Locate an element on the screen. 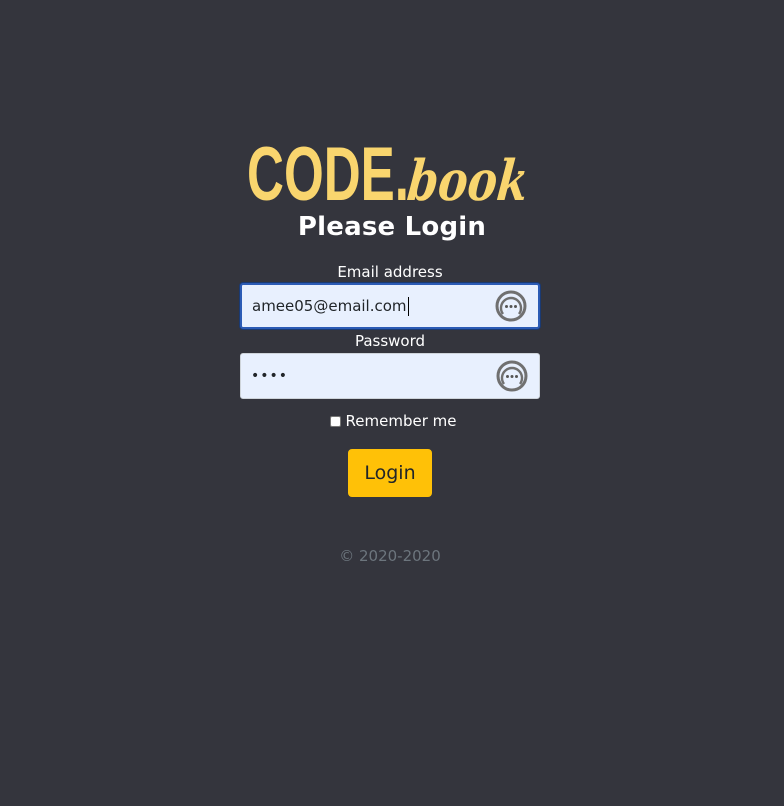 The image size is (784, 806). copyright-text: © 2020-2020 is located at coordinates (390, 556).